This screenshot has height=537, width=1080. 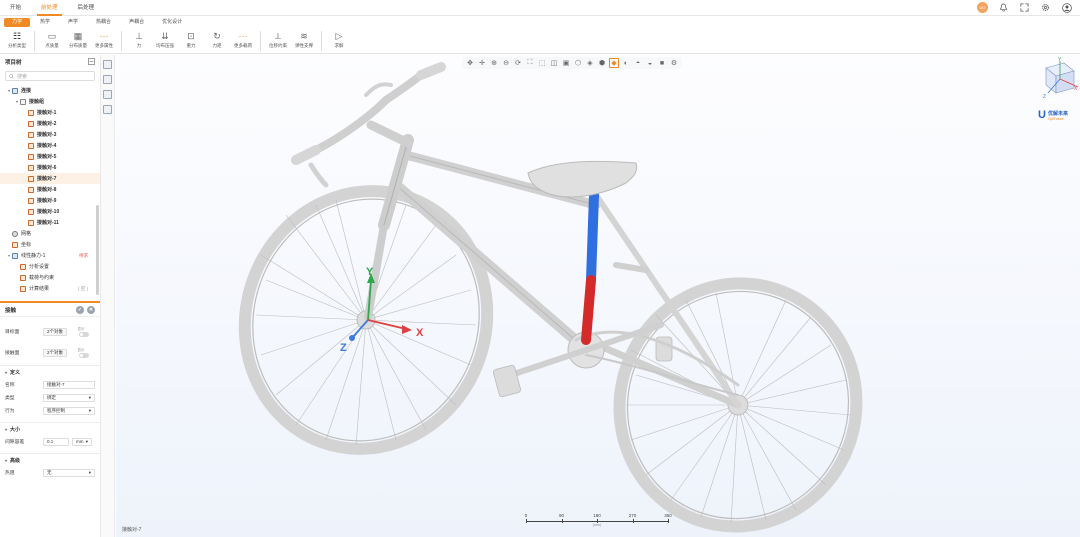 I want to click on crosshair-icon: ✛, so click(x=482, y=63).